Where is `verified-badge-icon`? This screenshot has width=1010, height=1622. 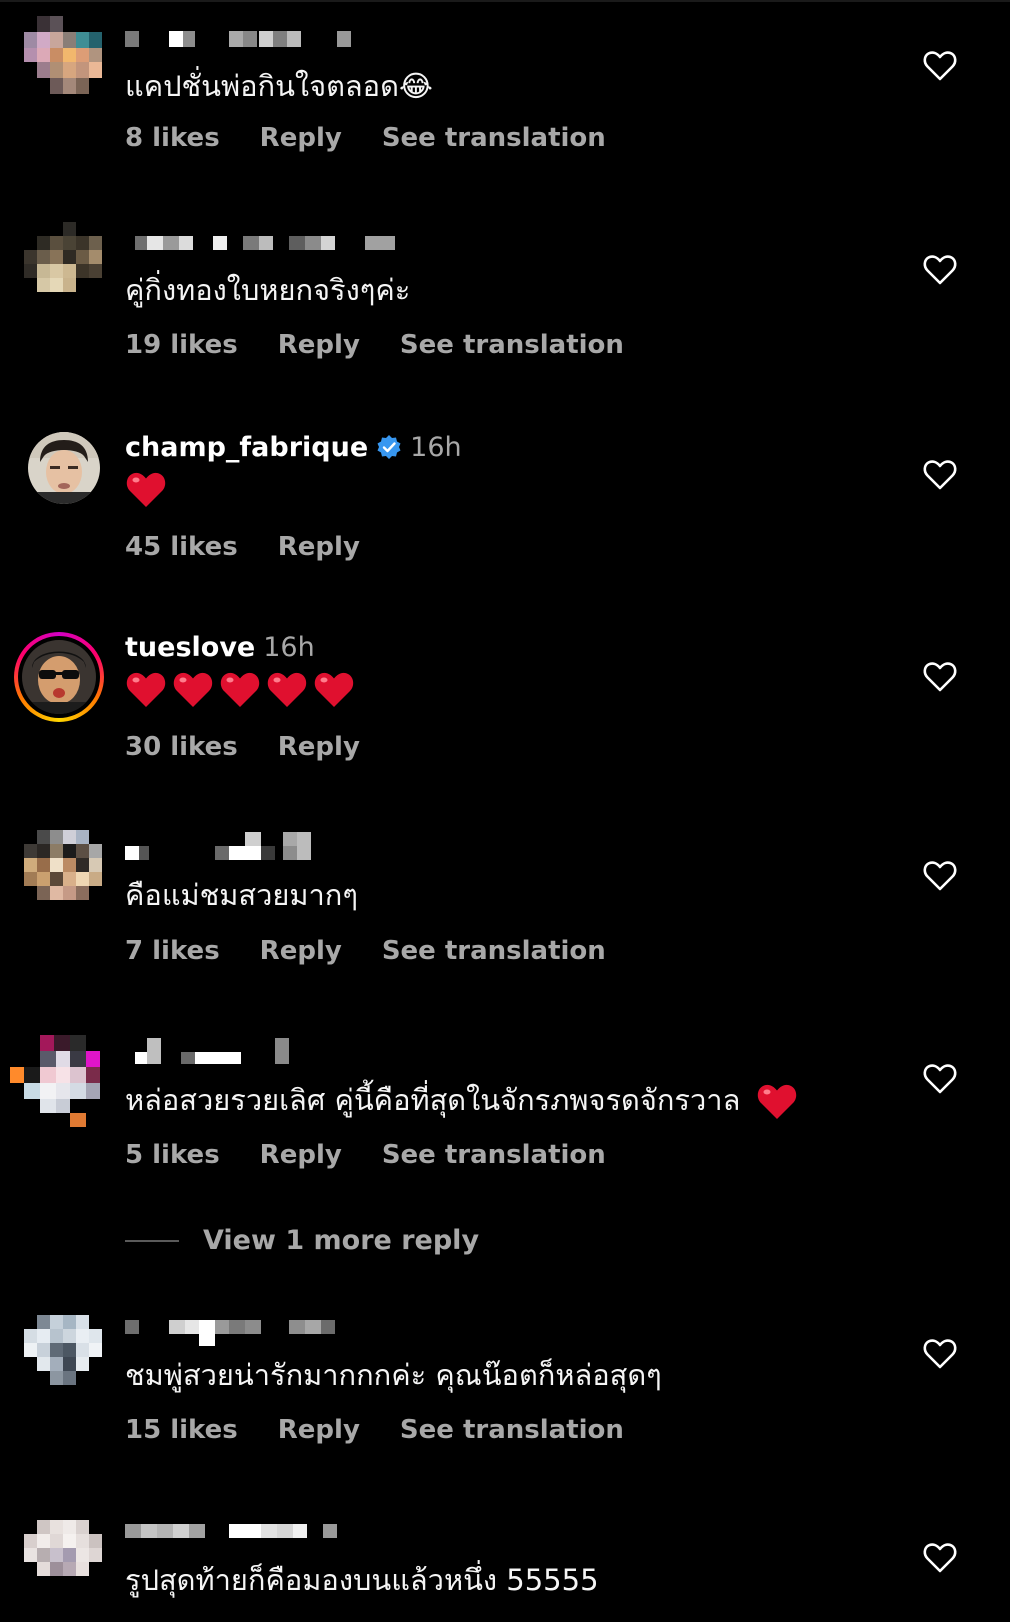 verified-badge-icon is located at coordinates (389, 447).